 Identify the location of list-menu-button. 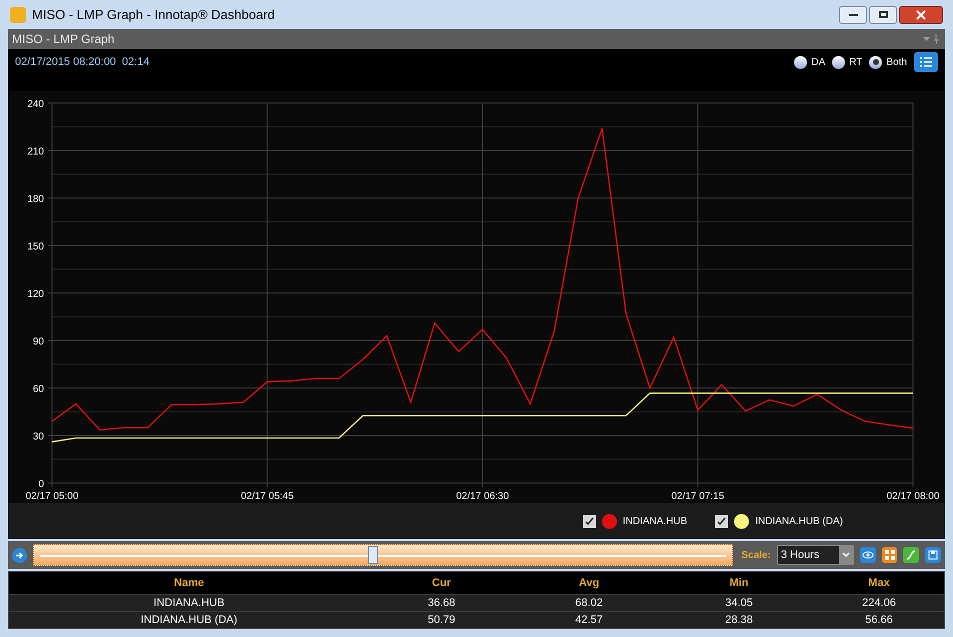
(926, 62).